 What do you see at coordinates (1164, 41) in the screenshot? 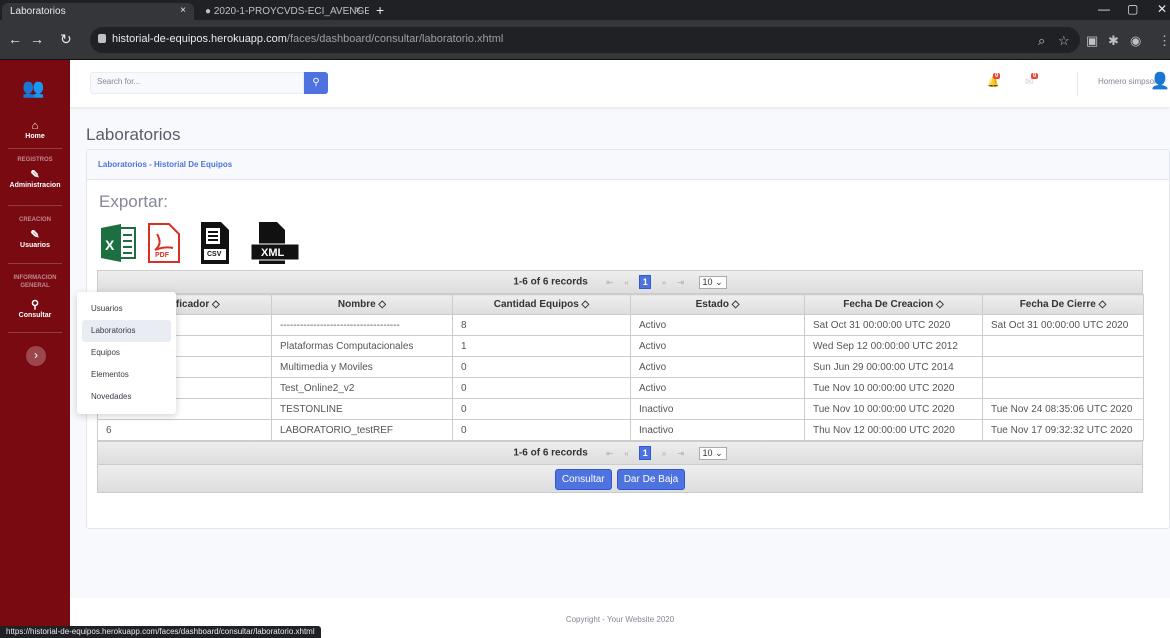
I see `menu-kebab-icon: ⋮` at bounding box center [1164, 41].